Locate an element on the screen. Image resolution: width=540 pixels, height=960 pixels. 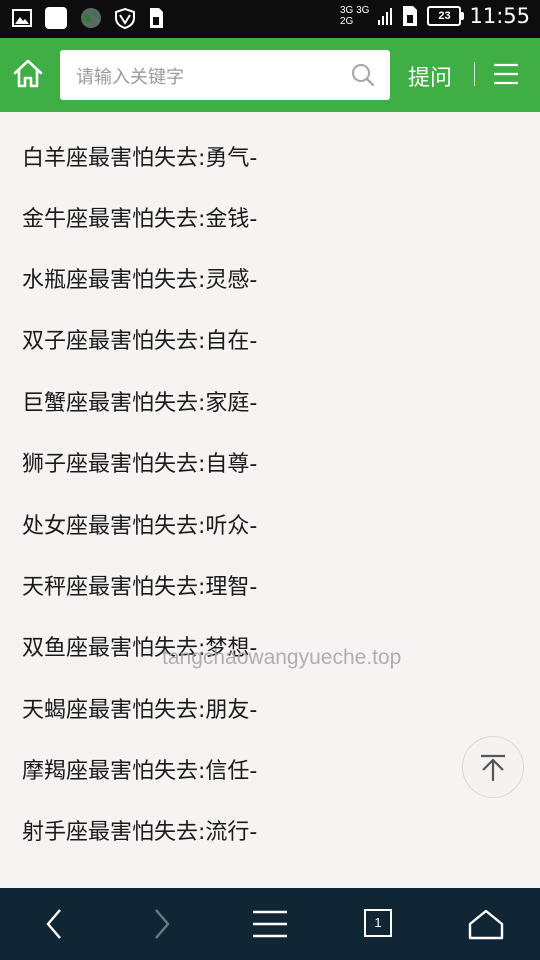
search-input: 请输入关键字 is located at coordinates (225, 75).